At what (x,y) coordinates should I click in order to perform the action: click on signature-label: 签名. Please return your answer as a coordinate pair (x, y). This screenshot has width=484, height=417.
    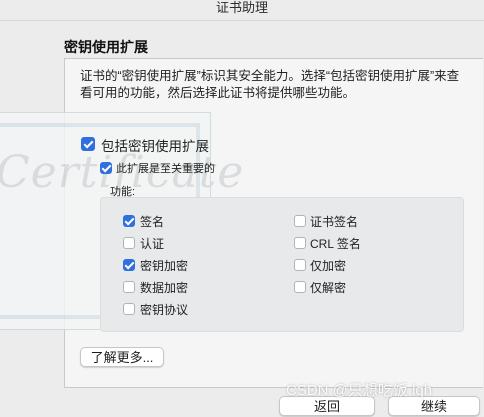
    Looking at the image, I should click on (152, 221).